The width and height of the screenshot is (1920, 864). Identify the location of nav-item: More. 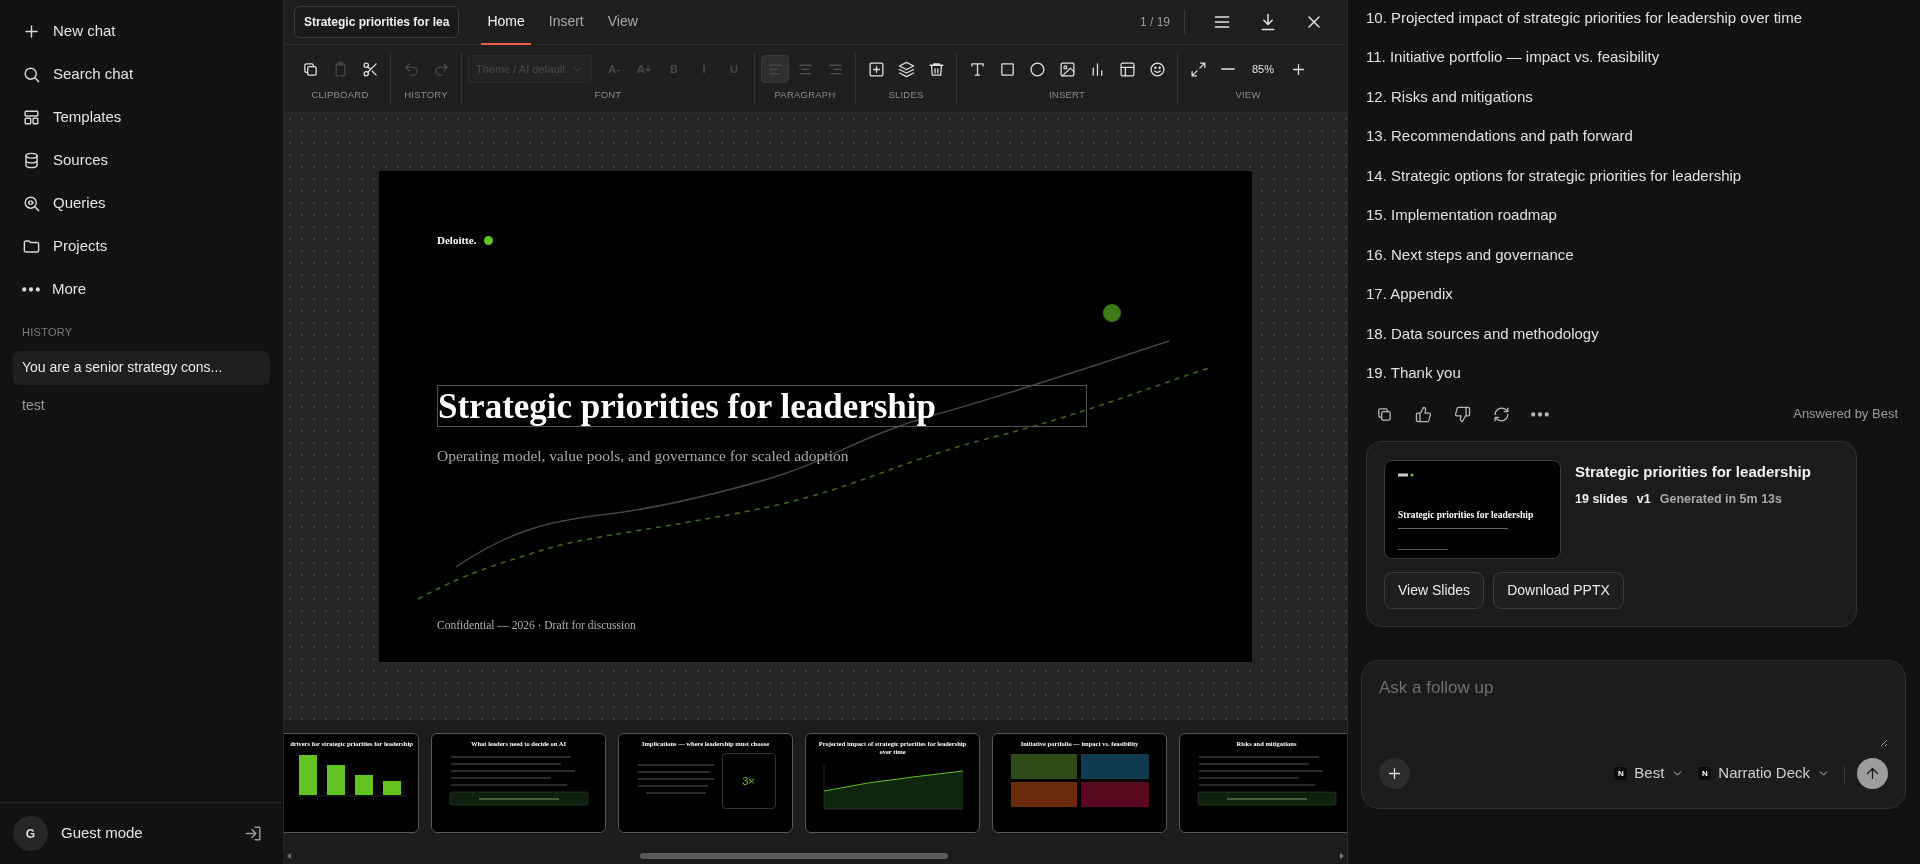
(141, 289).